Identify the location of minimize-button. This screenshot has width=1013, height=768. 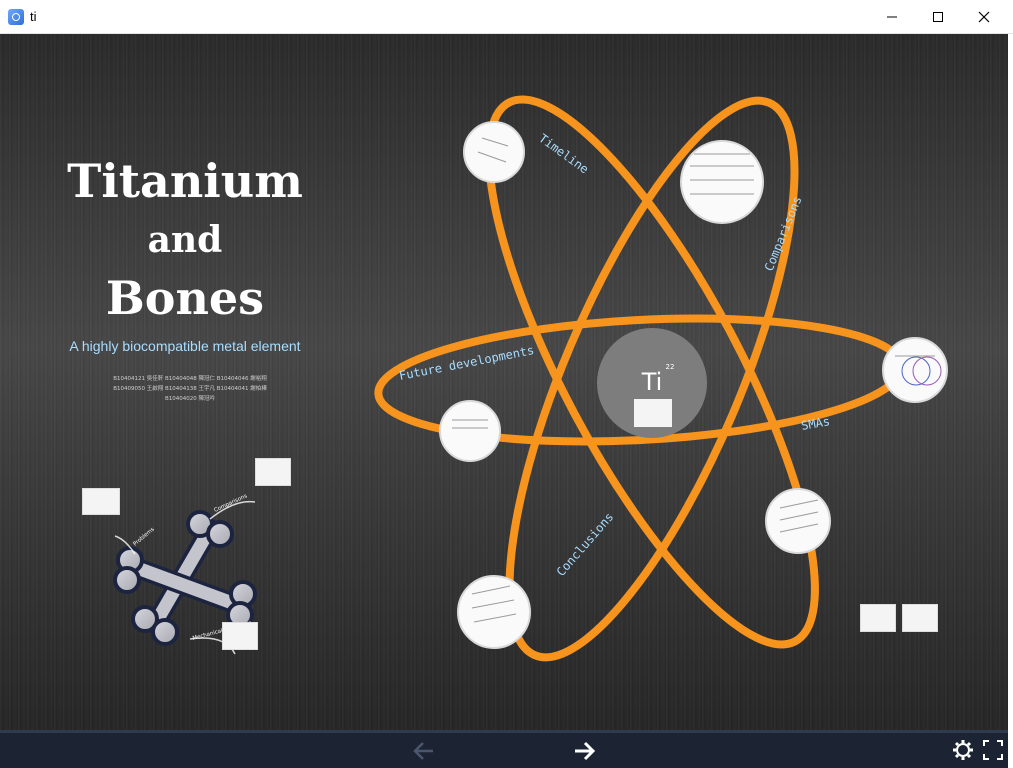
(892, 16).